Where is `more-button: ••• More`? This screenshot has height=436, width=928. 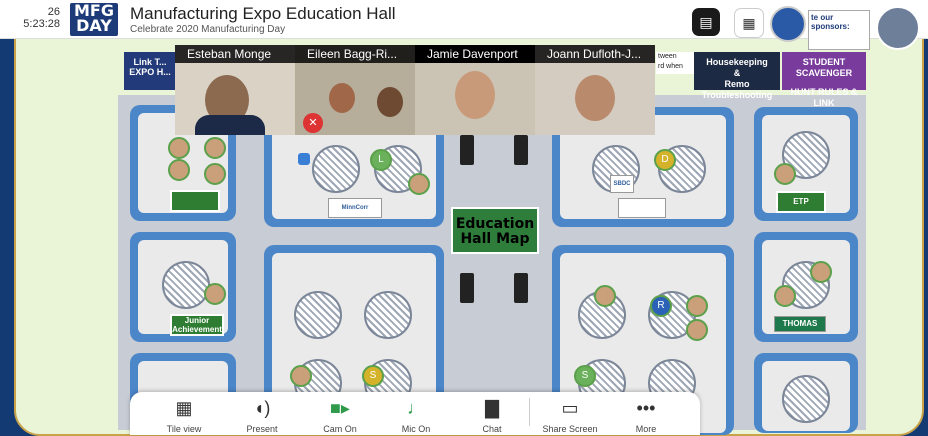 more-button: ••• More is located at coordinates (646, 416).